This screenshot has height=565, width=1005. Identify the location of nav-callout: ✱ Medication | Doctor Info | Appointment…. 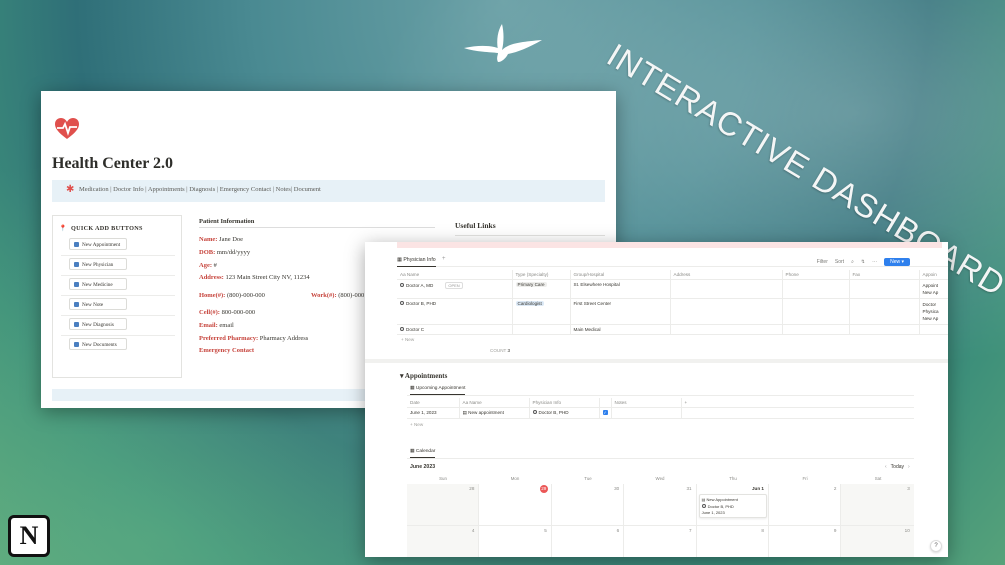
(328, 191).